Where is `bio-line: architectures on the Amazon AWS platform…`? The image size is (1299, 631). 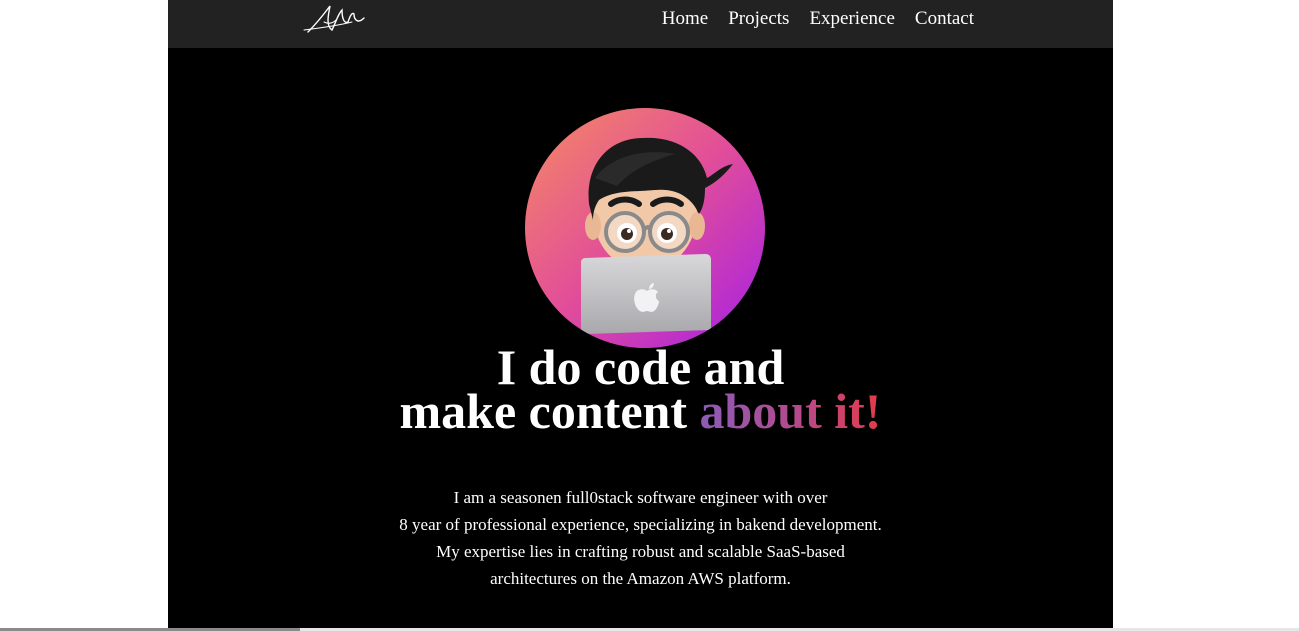
bio-line: architectures on the Amazon AWS platform… is located at coordinates (640, 578).